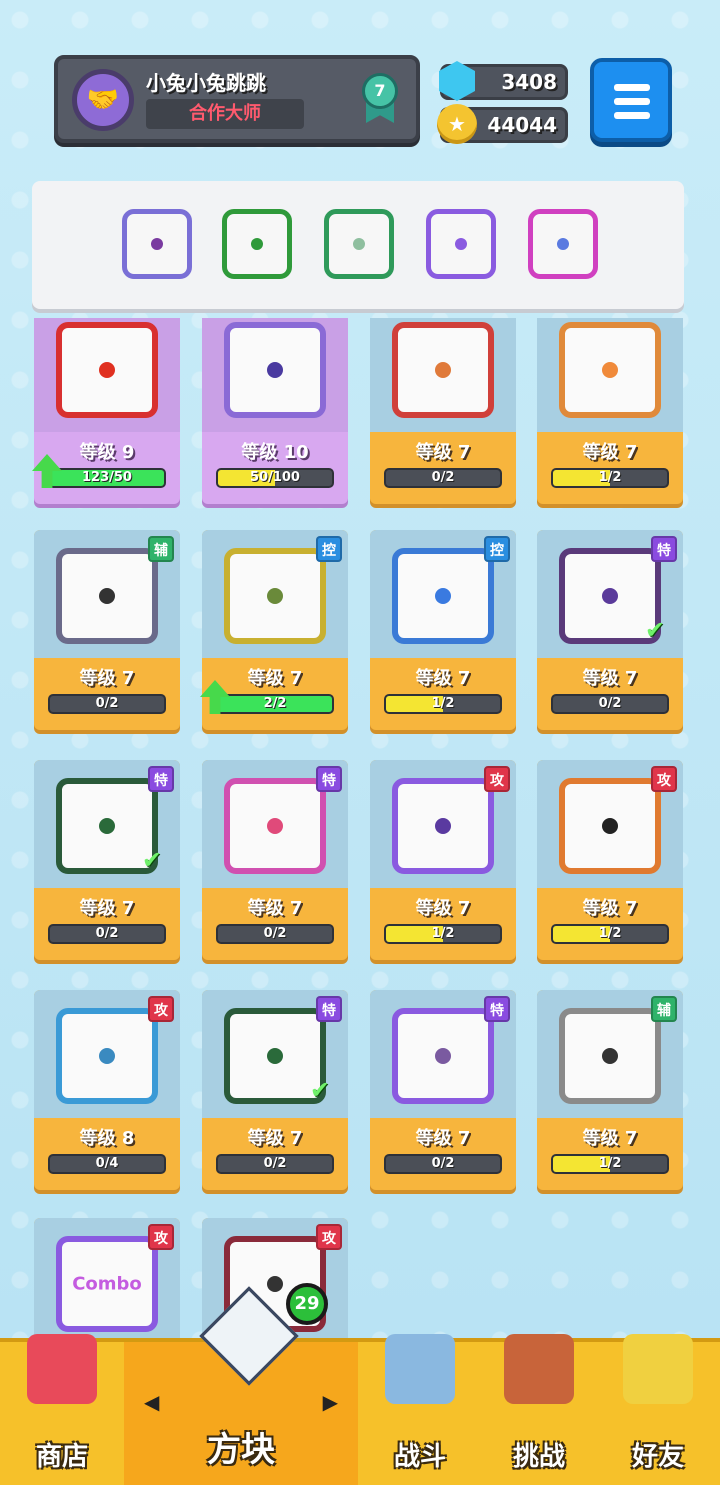 This screenshot has height=1485, width=720. I want to click on chevron-right-icon: ▶, so click(330, 1402).